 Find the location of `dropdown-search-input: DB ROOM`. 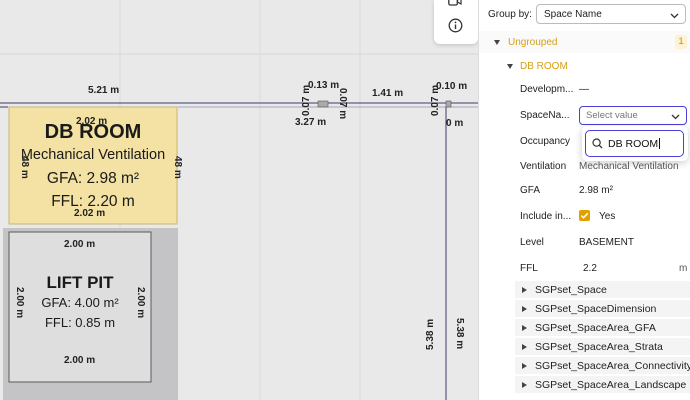

dropdown-search-input: DB ROOM is located at coordinates (633, 144).